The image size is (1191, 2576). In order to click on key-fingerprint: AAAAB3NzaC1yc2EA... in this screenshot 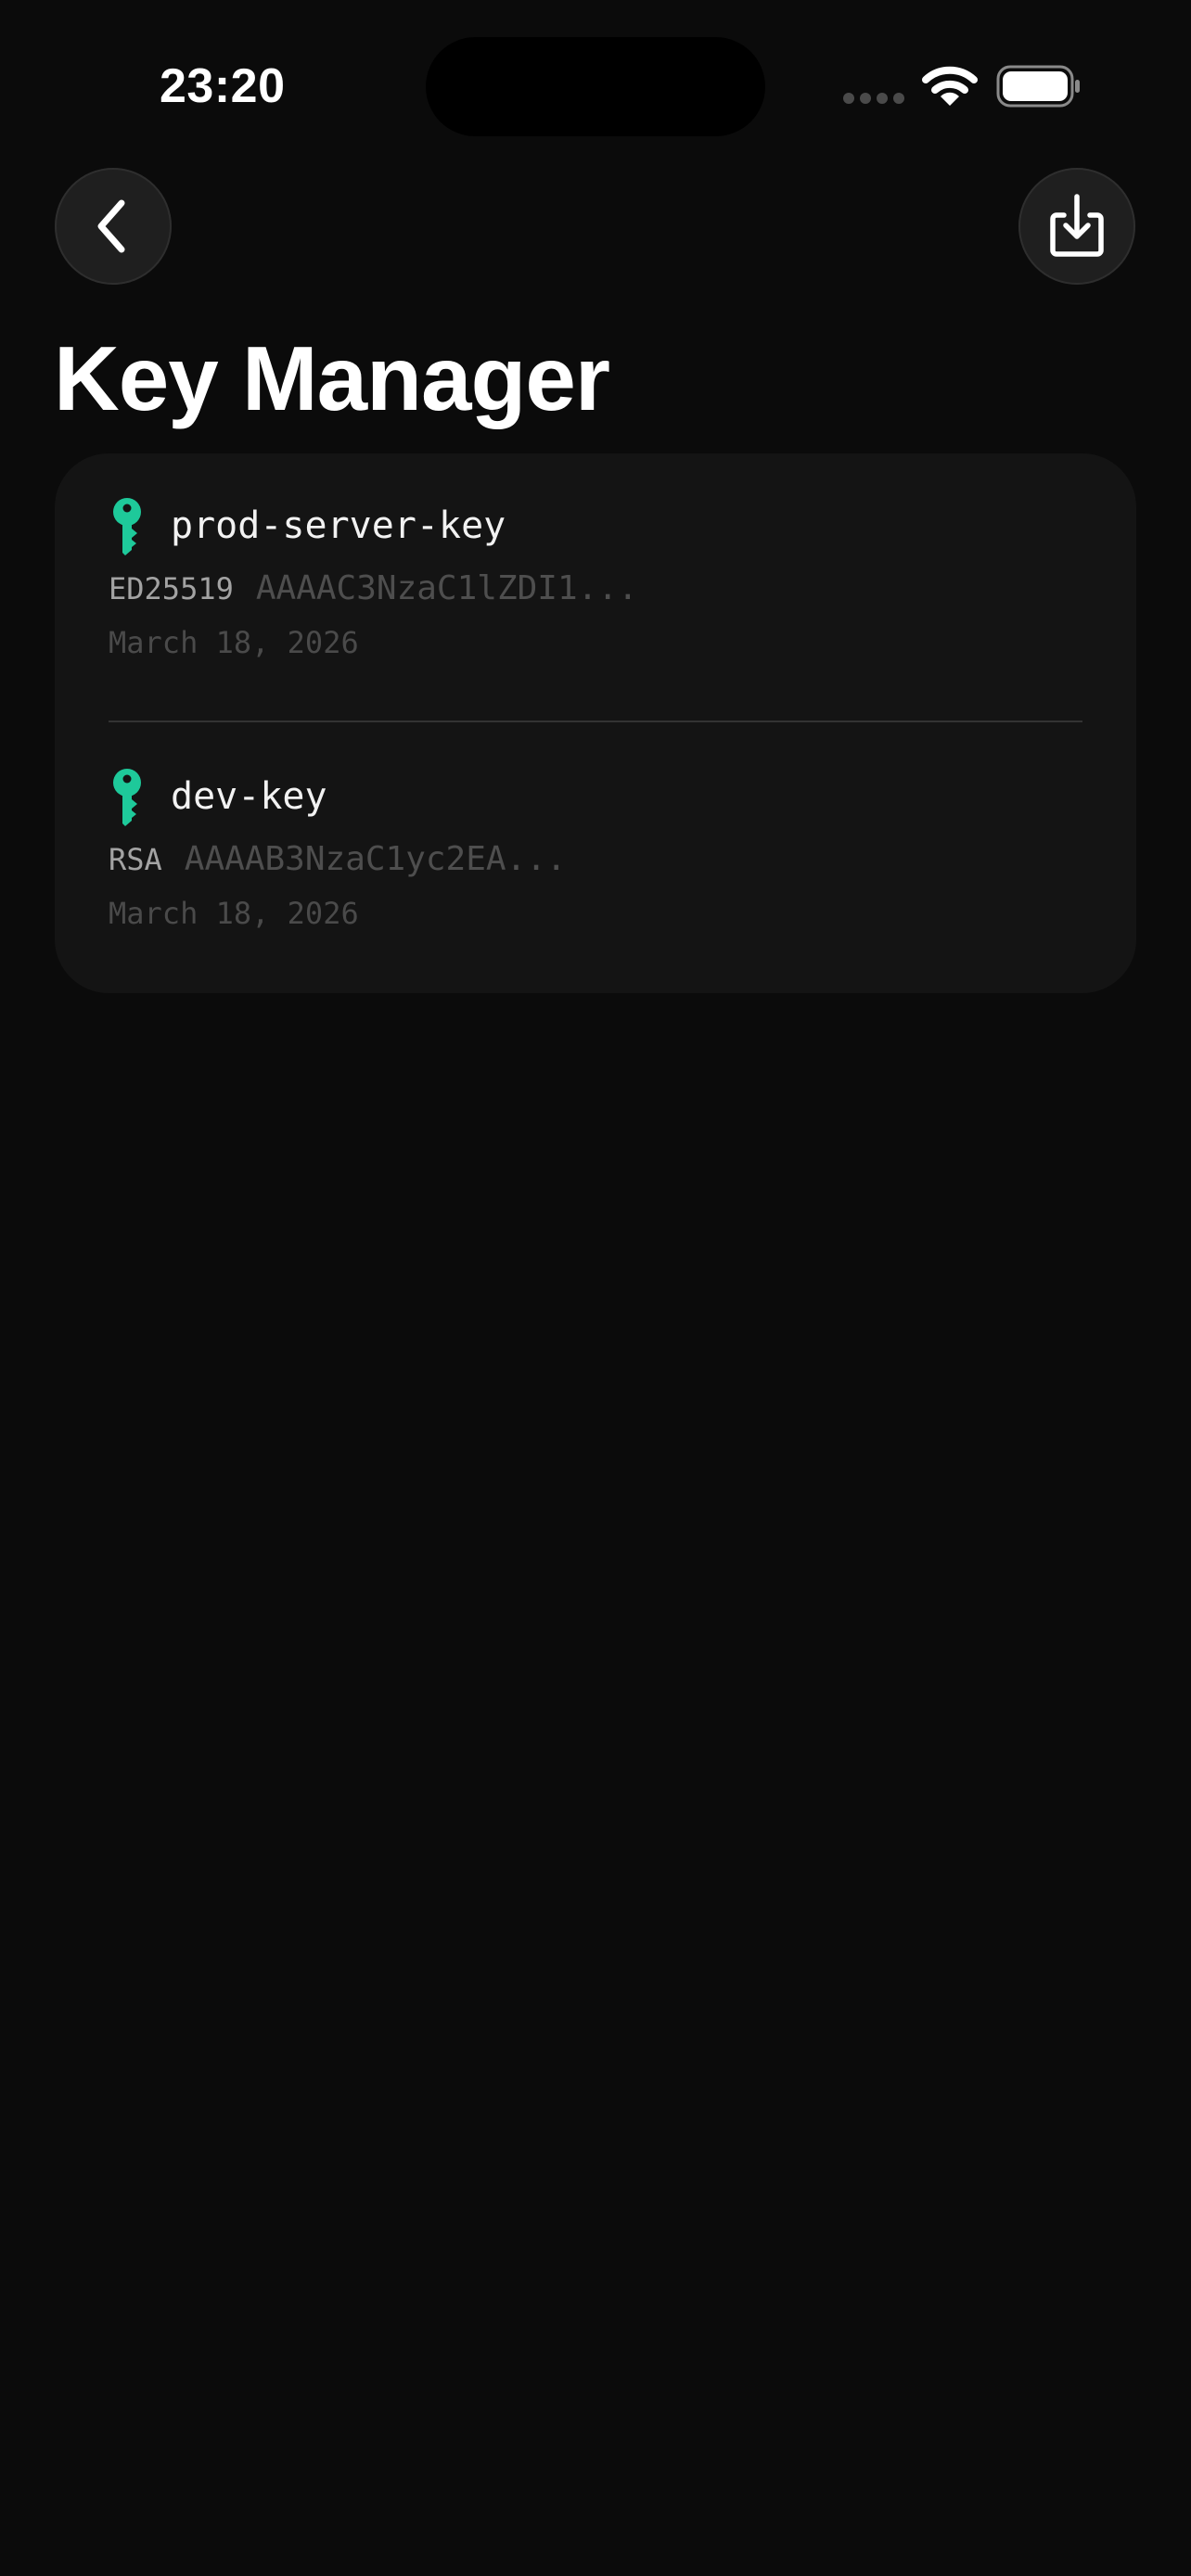, I will do `click(375, 859)`.